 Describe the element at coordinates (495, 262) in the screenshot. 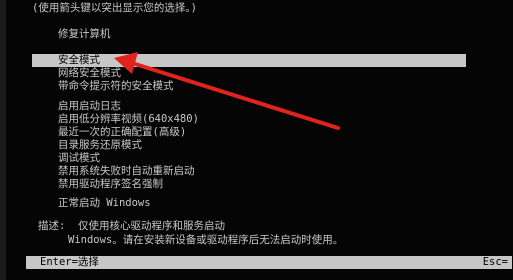

I see `esc-hint: Esc=` at that location.